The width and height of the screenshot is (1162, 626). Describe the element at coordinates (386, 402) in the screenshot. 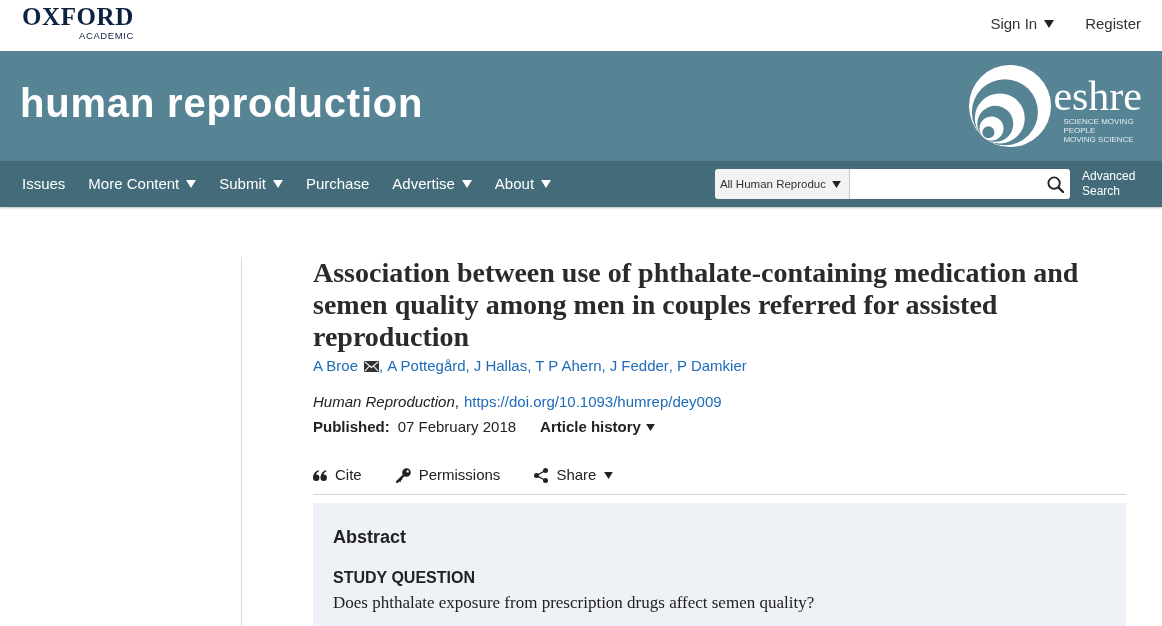

I see `journal-name: Human Reproduction,` at that location.